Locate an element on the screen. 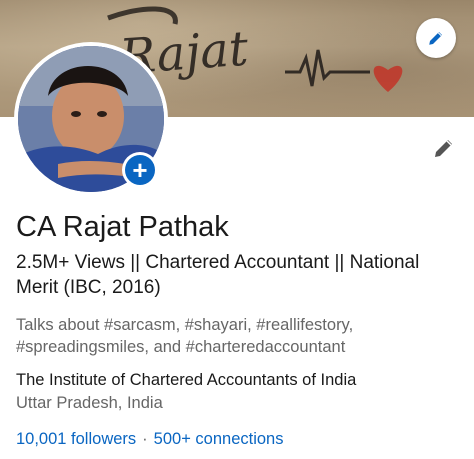 This screenshot has height=459, width=474. heart-icon is located at coordinates (388, 78).